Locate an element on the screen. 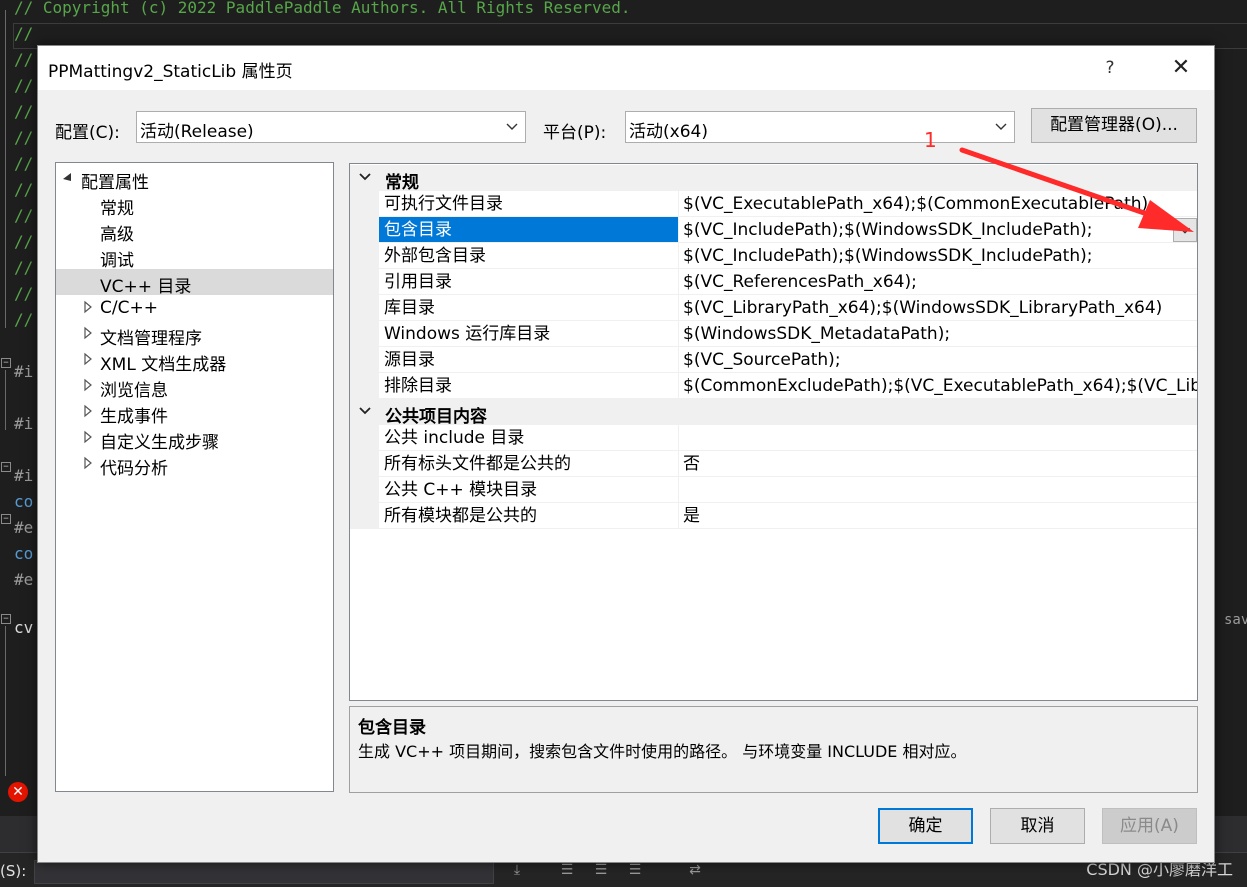  tree-item: 调试 is located at coordinates (194, 257).